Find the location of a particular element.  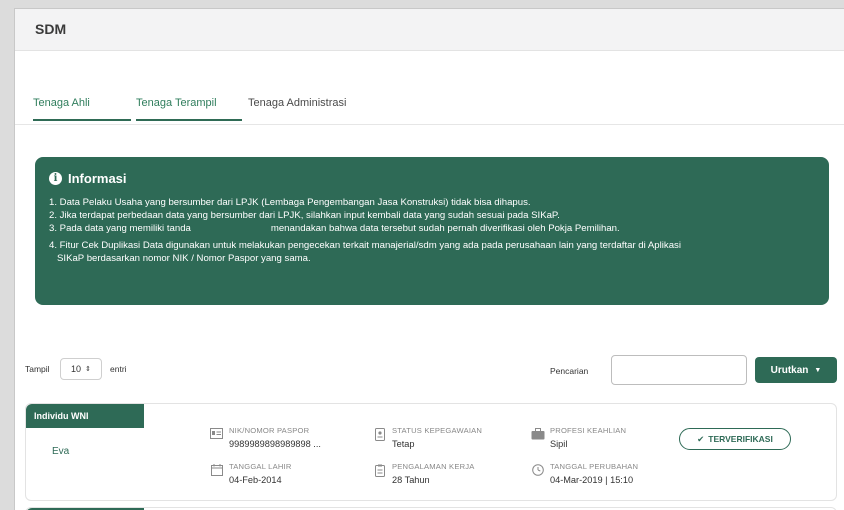

tab-tenaga-administrasi: Tenaga Administrasi is located at coordinates (297, 108).